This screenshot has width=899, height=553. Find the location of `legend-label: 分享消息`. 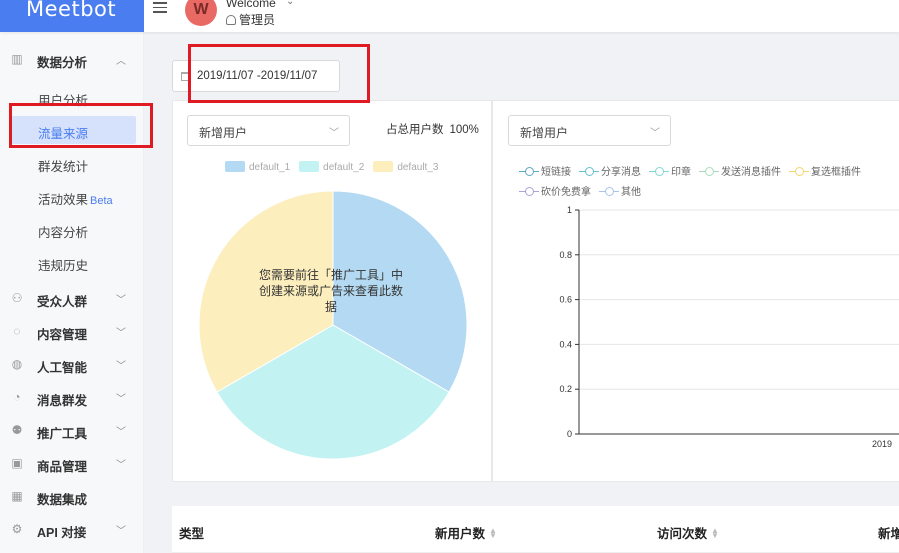

legend-label: 分享消息 is located at coordinates (621, 172).